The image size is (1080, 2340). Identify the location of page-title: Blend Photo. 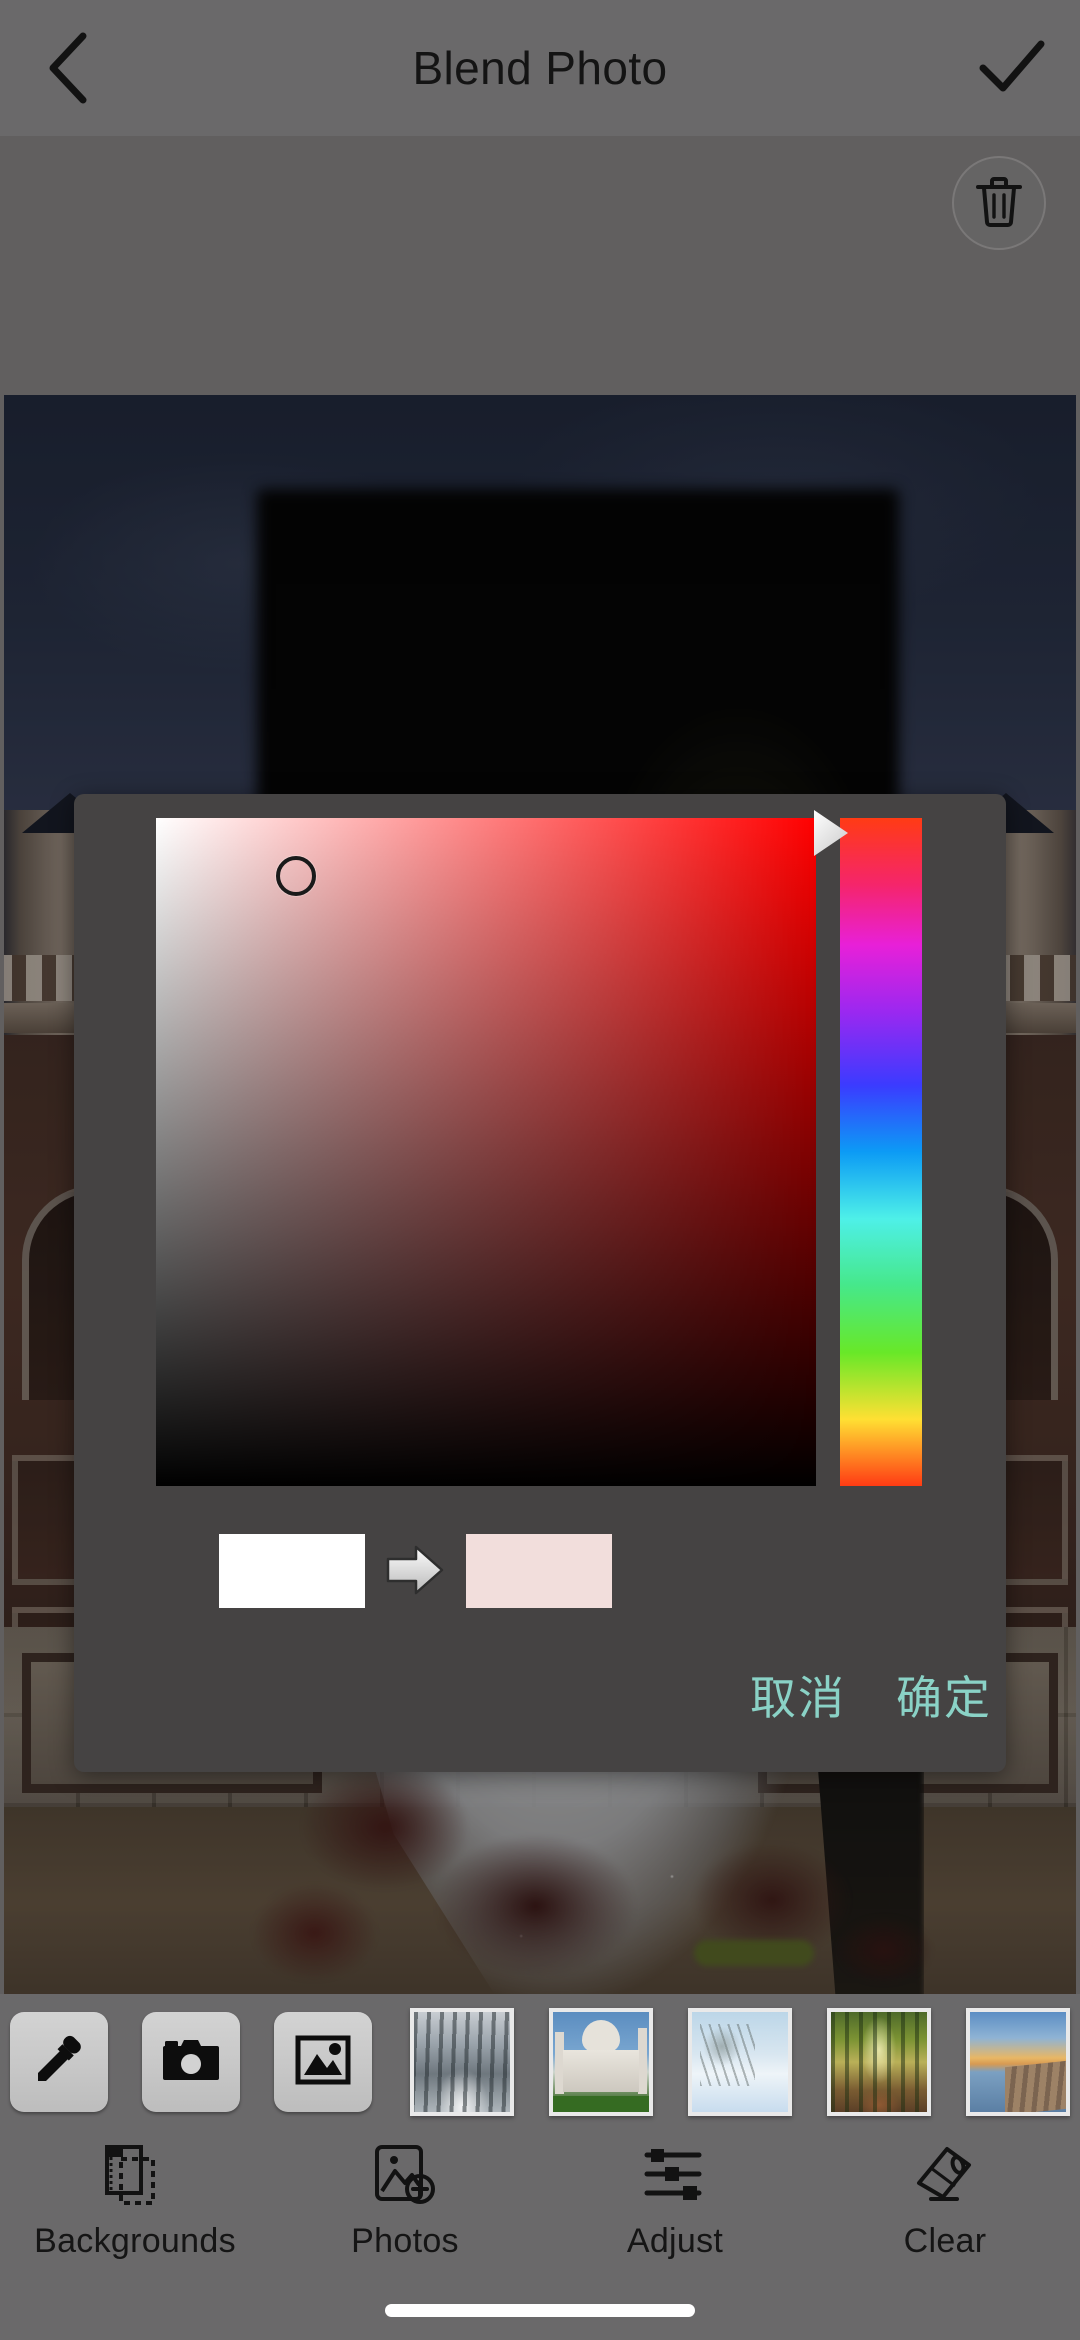
(540, 68).